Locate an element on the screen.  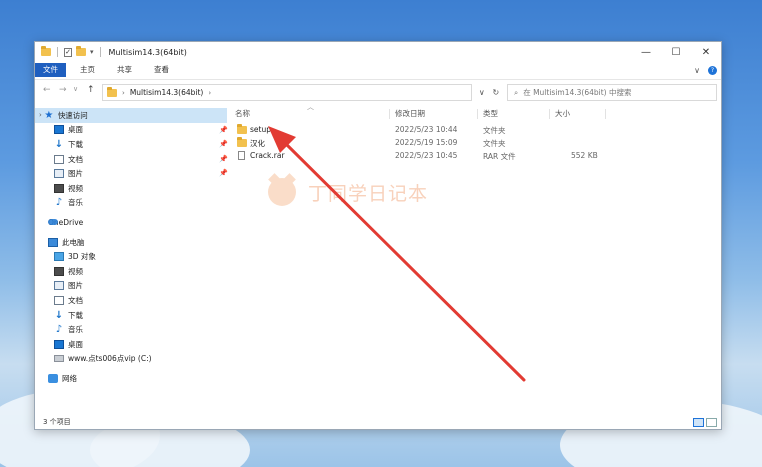
address-bar: › Multisim14.3(64bit) › is located at coordinates (287, 92).